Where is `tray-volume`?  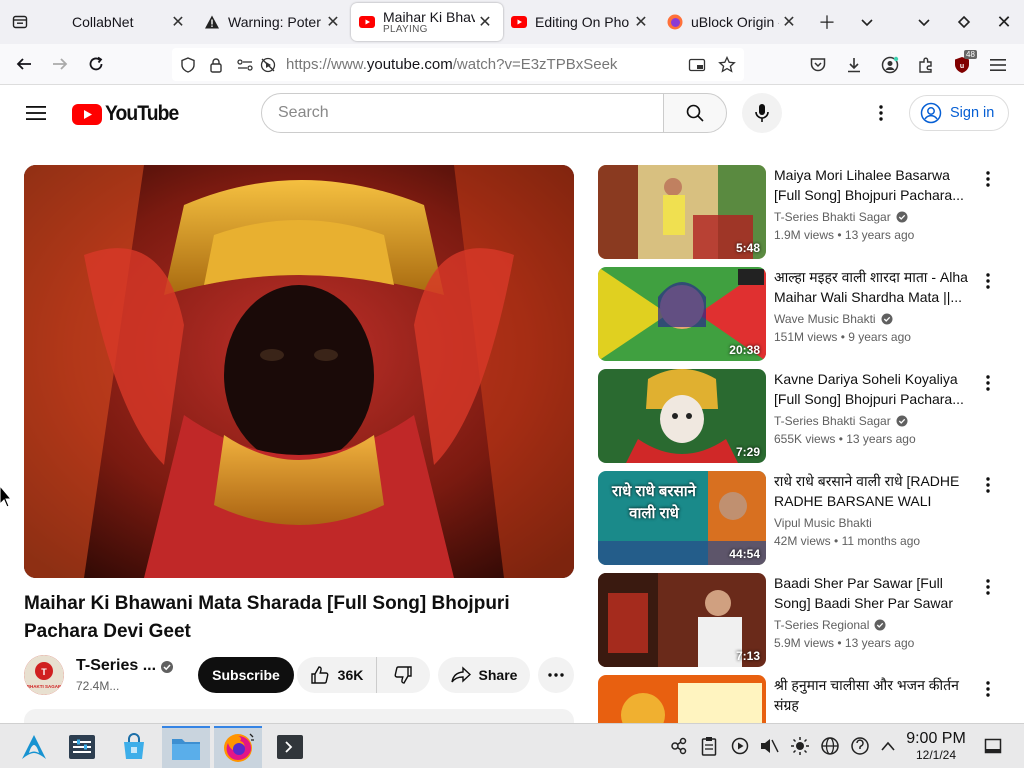 tray-volume is located at coordinates (769, 746).